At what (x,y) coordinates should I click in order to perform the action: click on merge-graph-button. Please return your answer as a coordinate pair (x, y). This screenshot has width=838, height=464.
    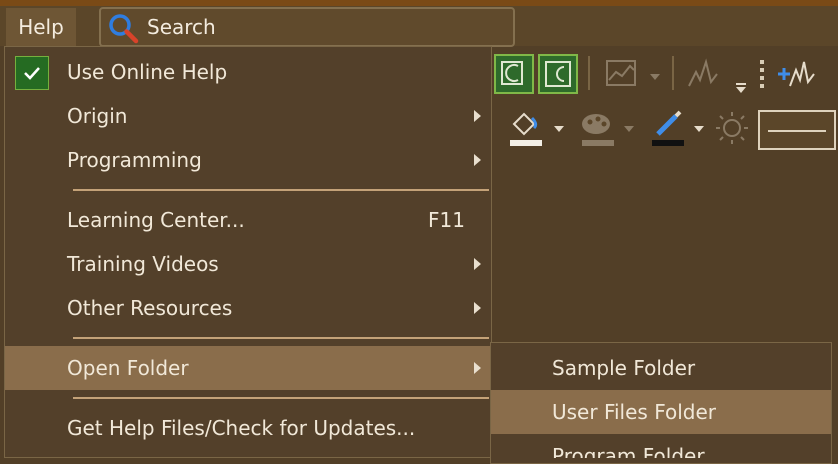
    Looking at the image, I should click on (558, 74).